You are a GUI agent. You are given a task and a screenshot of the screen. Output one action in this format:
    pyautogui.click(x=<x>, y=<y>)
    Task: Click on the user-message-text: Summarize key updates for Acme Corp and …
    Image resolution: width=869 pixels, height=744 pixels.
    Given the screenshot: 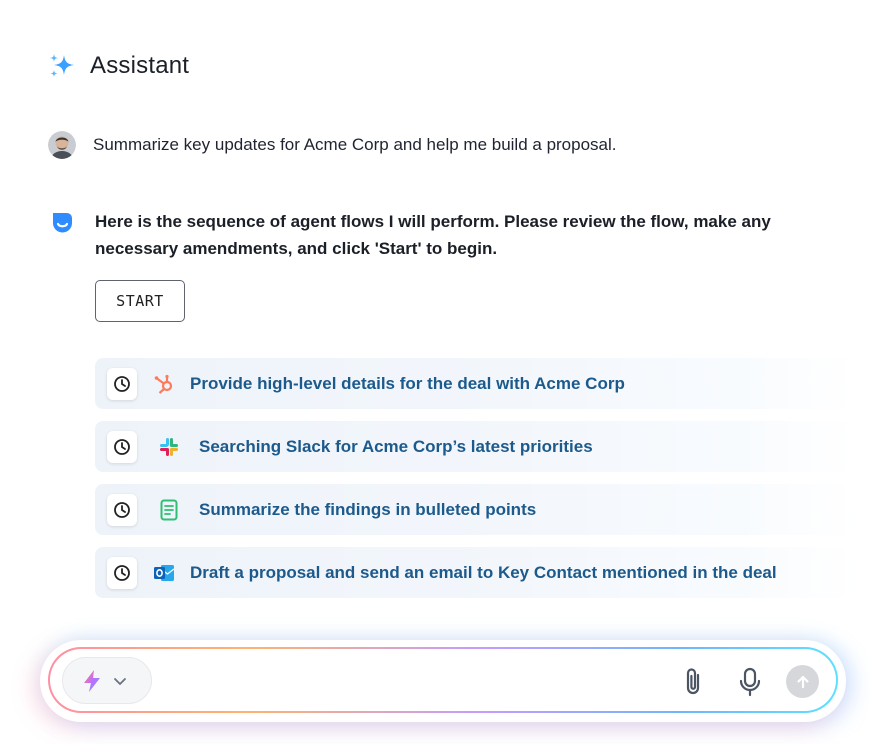 What is the action you would take?
    pyautogui.click(x=355, y=144)
    